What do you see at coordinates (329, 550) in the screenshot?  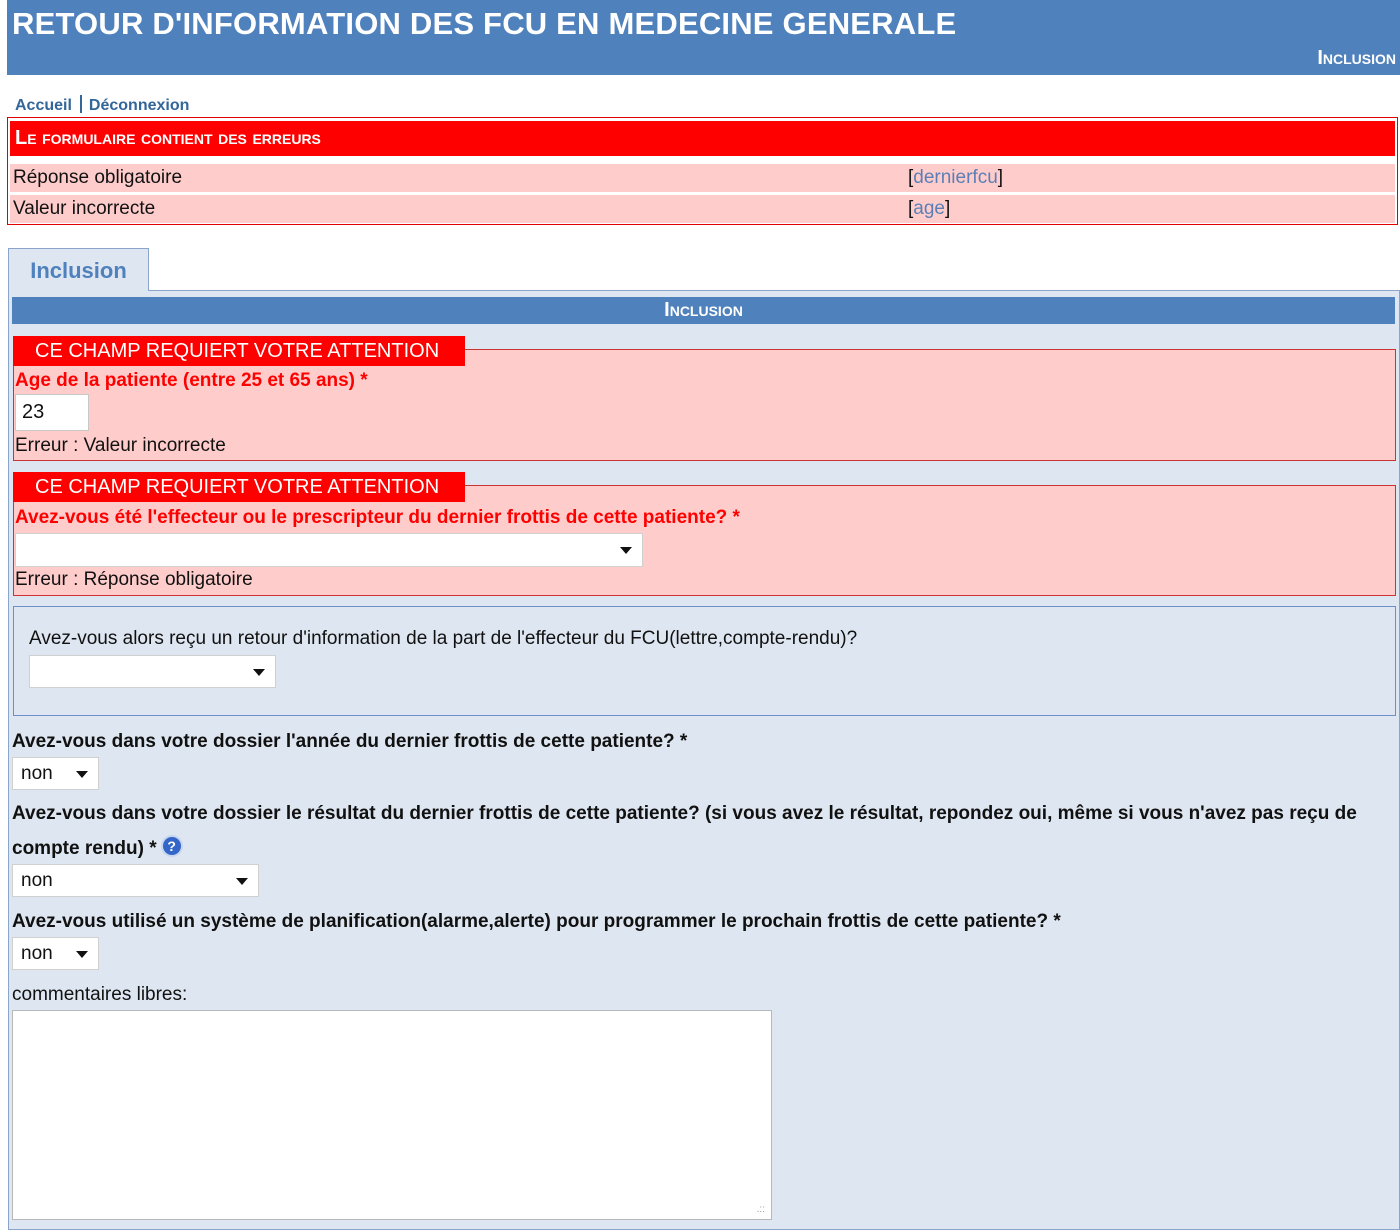 I see `dernierfcu-select` at bounding box center [329, 550].